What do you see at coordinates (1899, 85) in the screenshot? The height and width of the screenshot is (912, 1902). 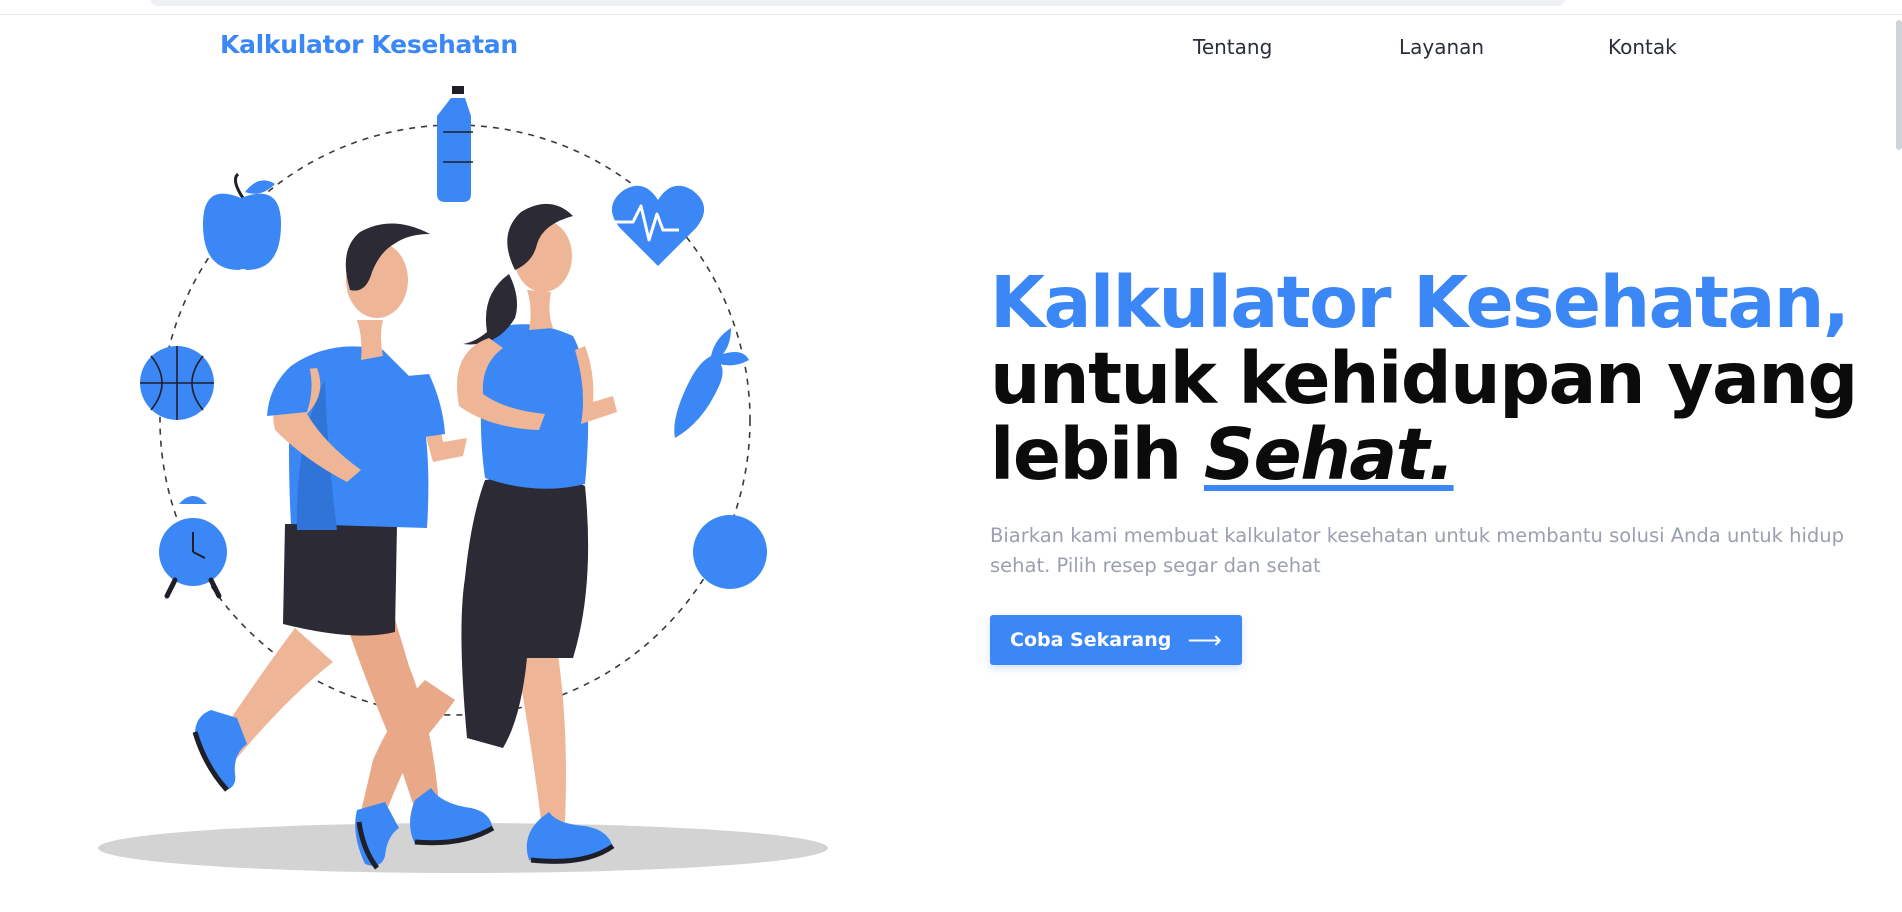 I see `scrollbar` at bounding box center [1899, 85].